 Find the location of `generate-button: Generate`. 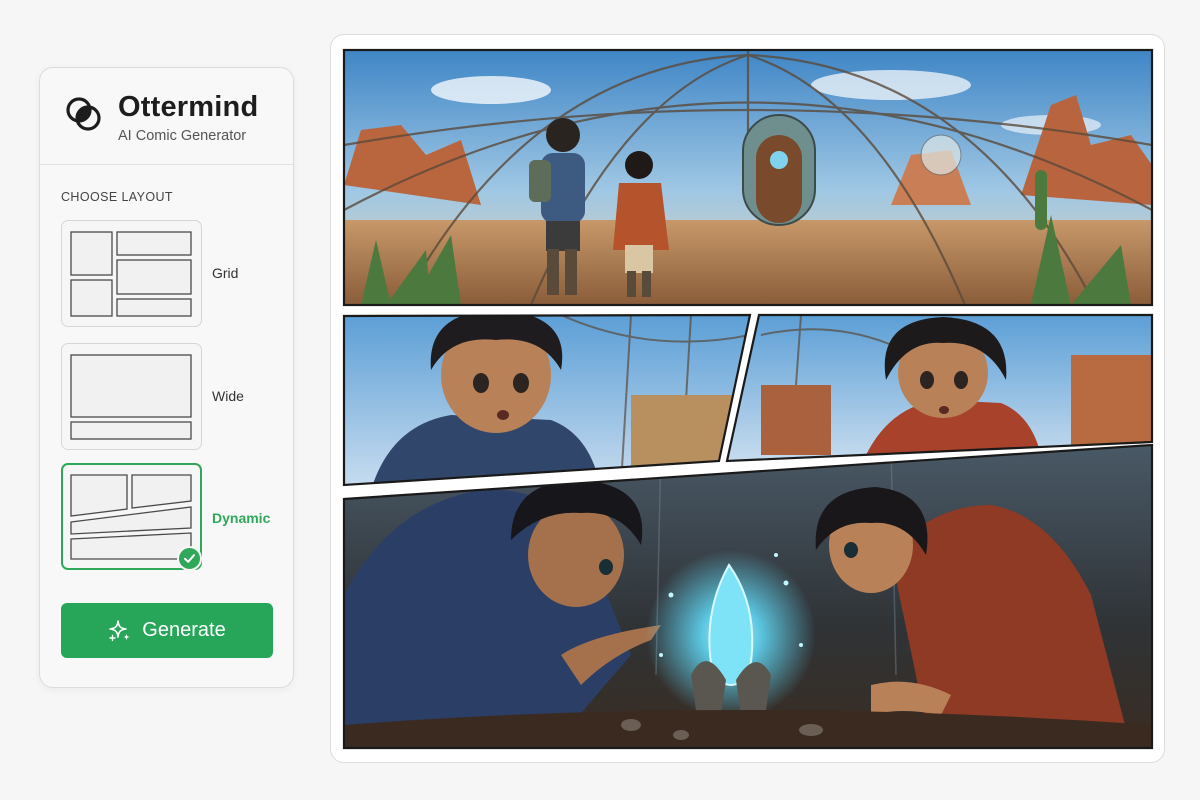

generate-button: Generate is located at coordinates (167, 630).